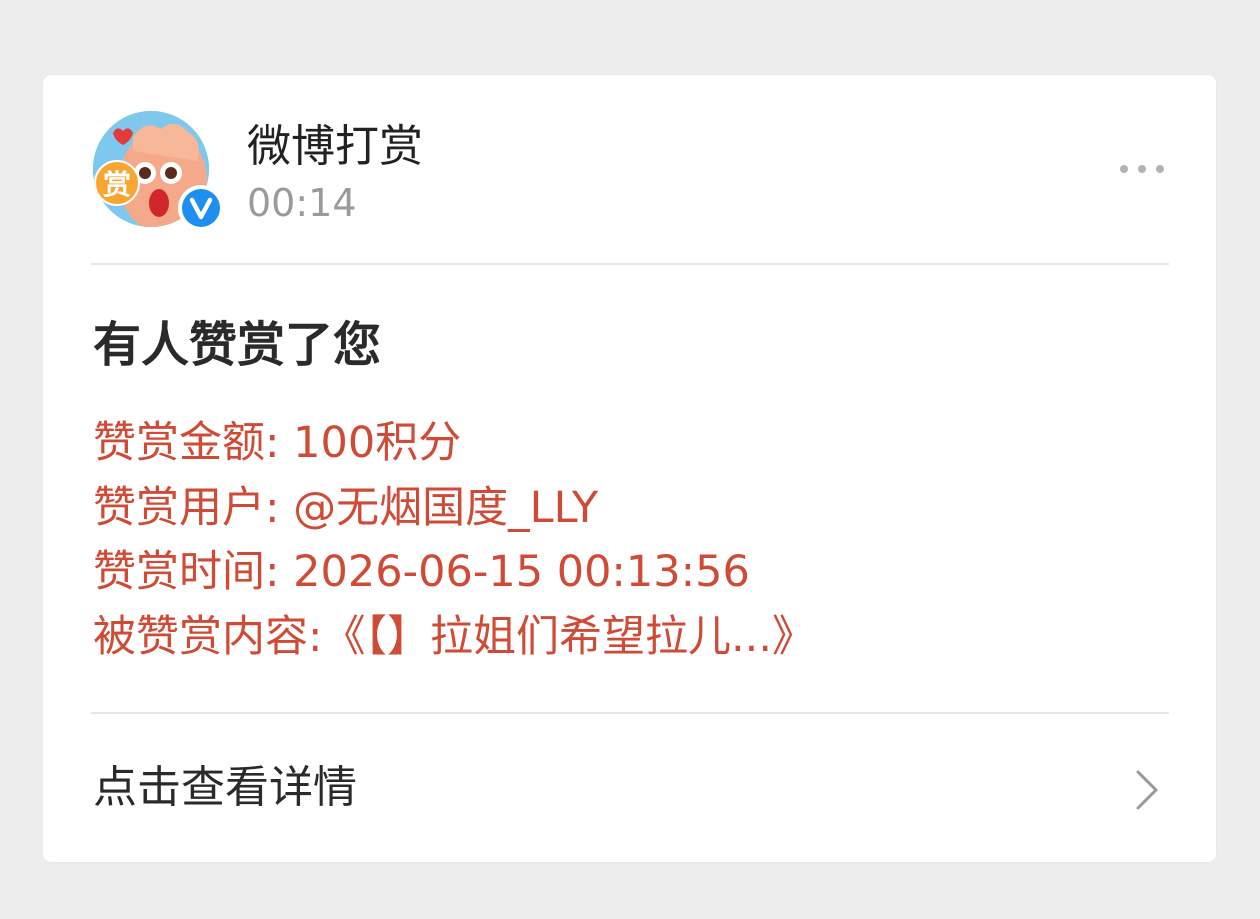 This screenshot has height=919, width=1260. I want to click on avatar-badge-text: 赏, so click(117, 184).